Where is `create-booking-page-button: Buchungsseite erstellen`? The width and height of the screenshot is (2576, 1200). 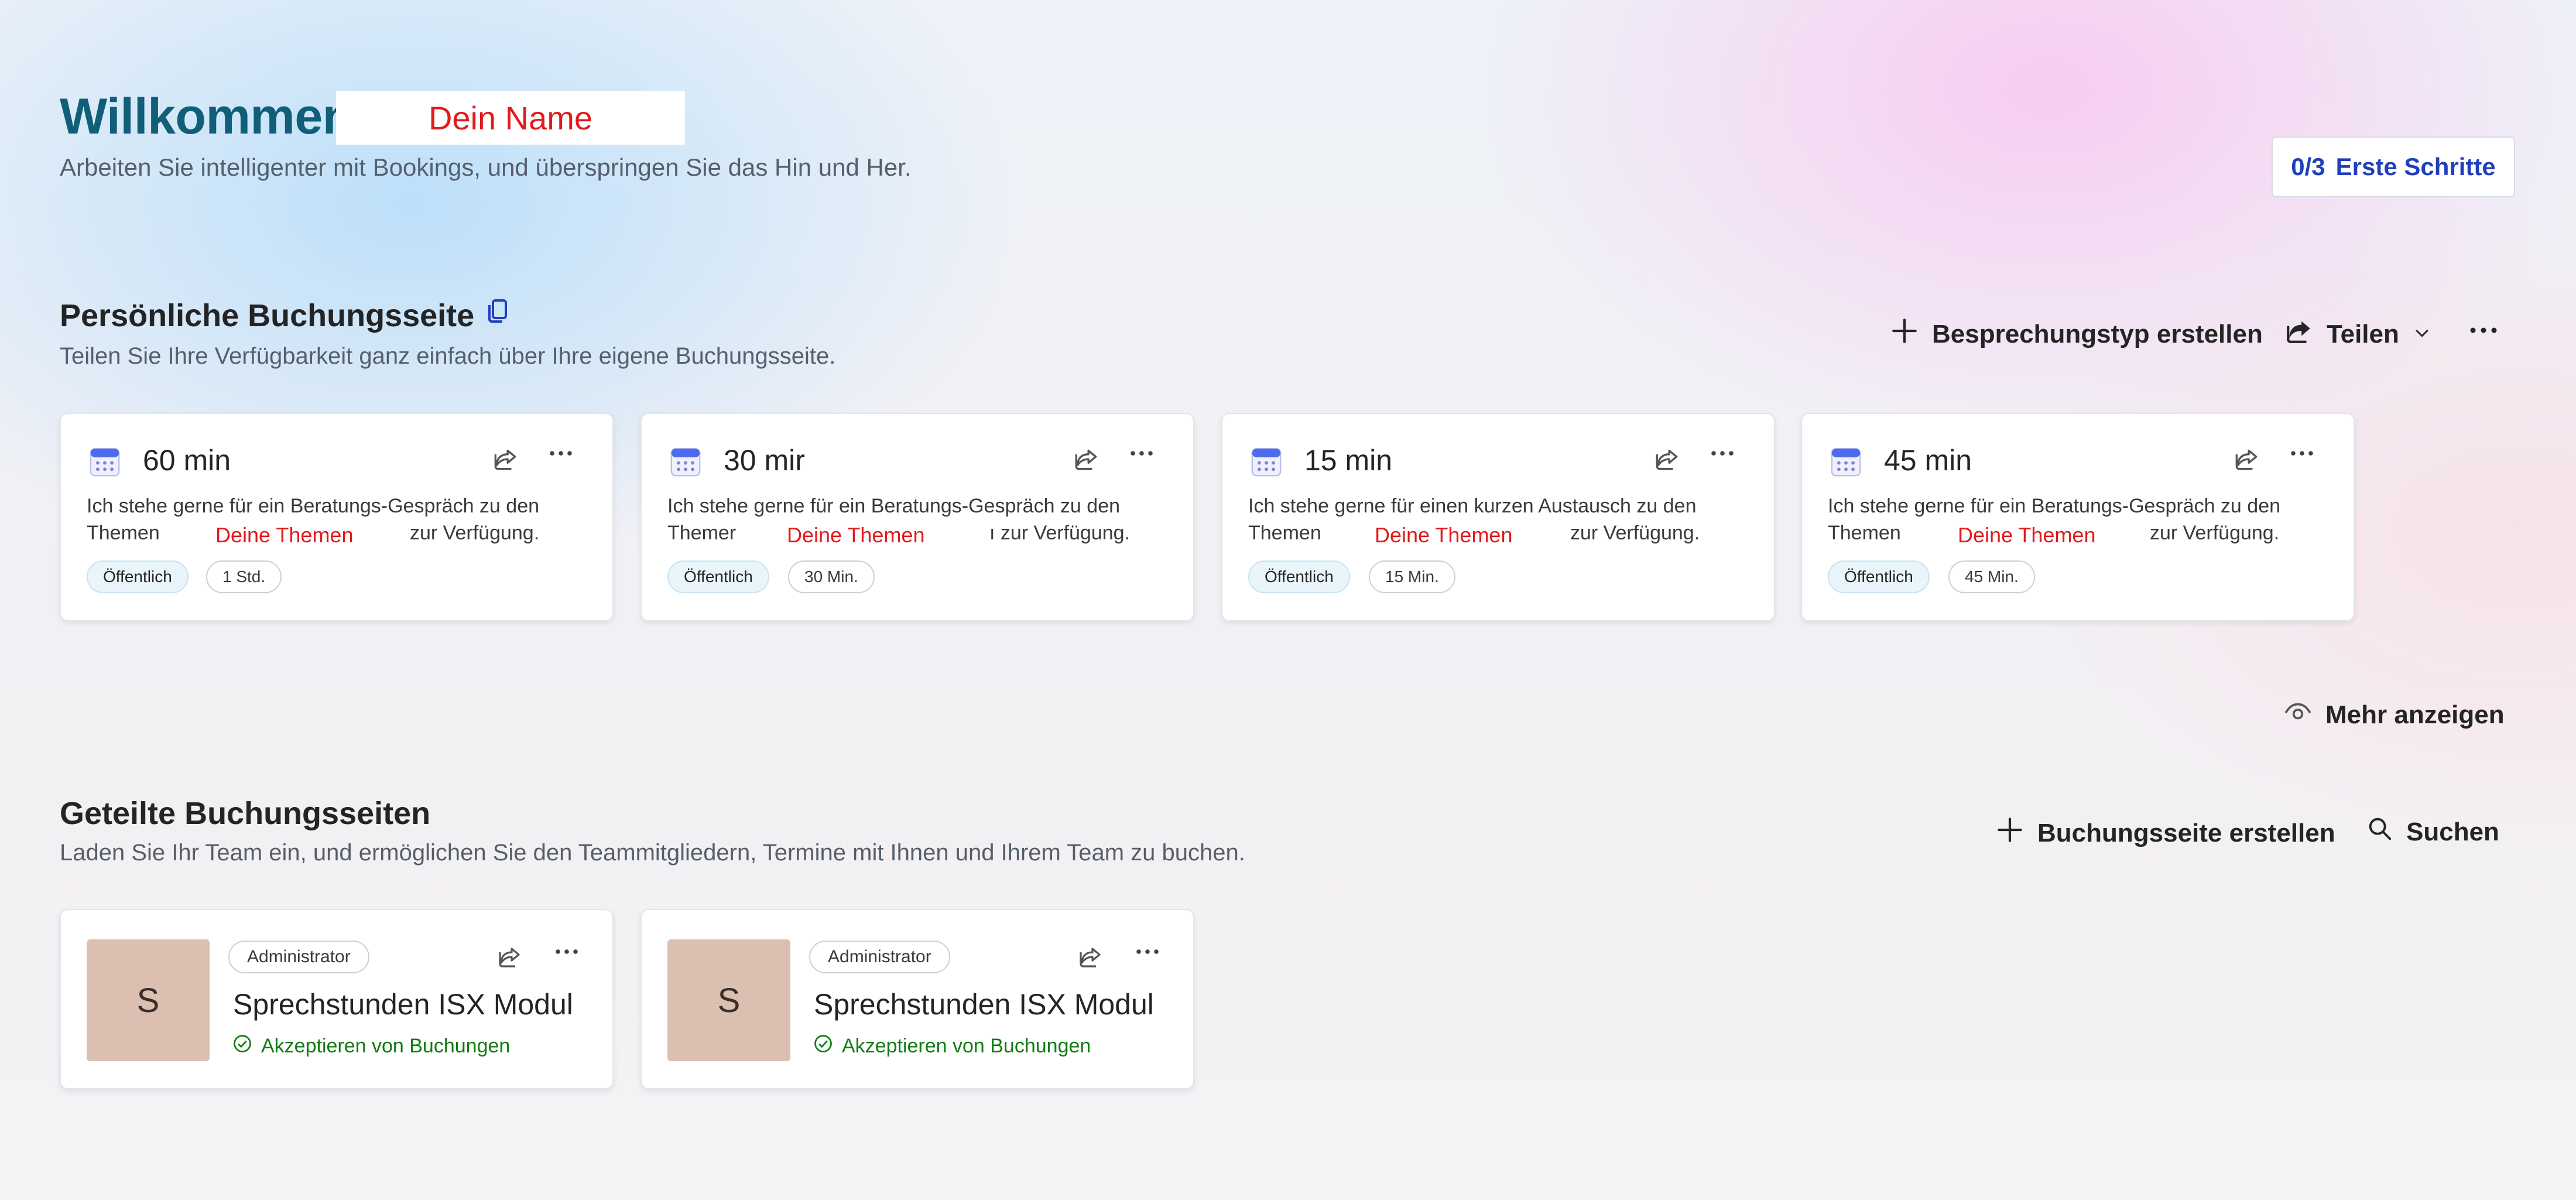
create-booking-page-button: Buchungsseite erstellen is located at coordinates (2165, 833).